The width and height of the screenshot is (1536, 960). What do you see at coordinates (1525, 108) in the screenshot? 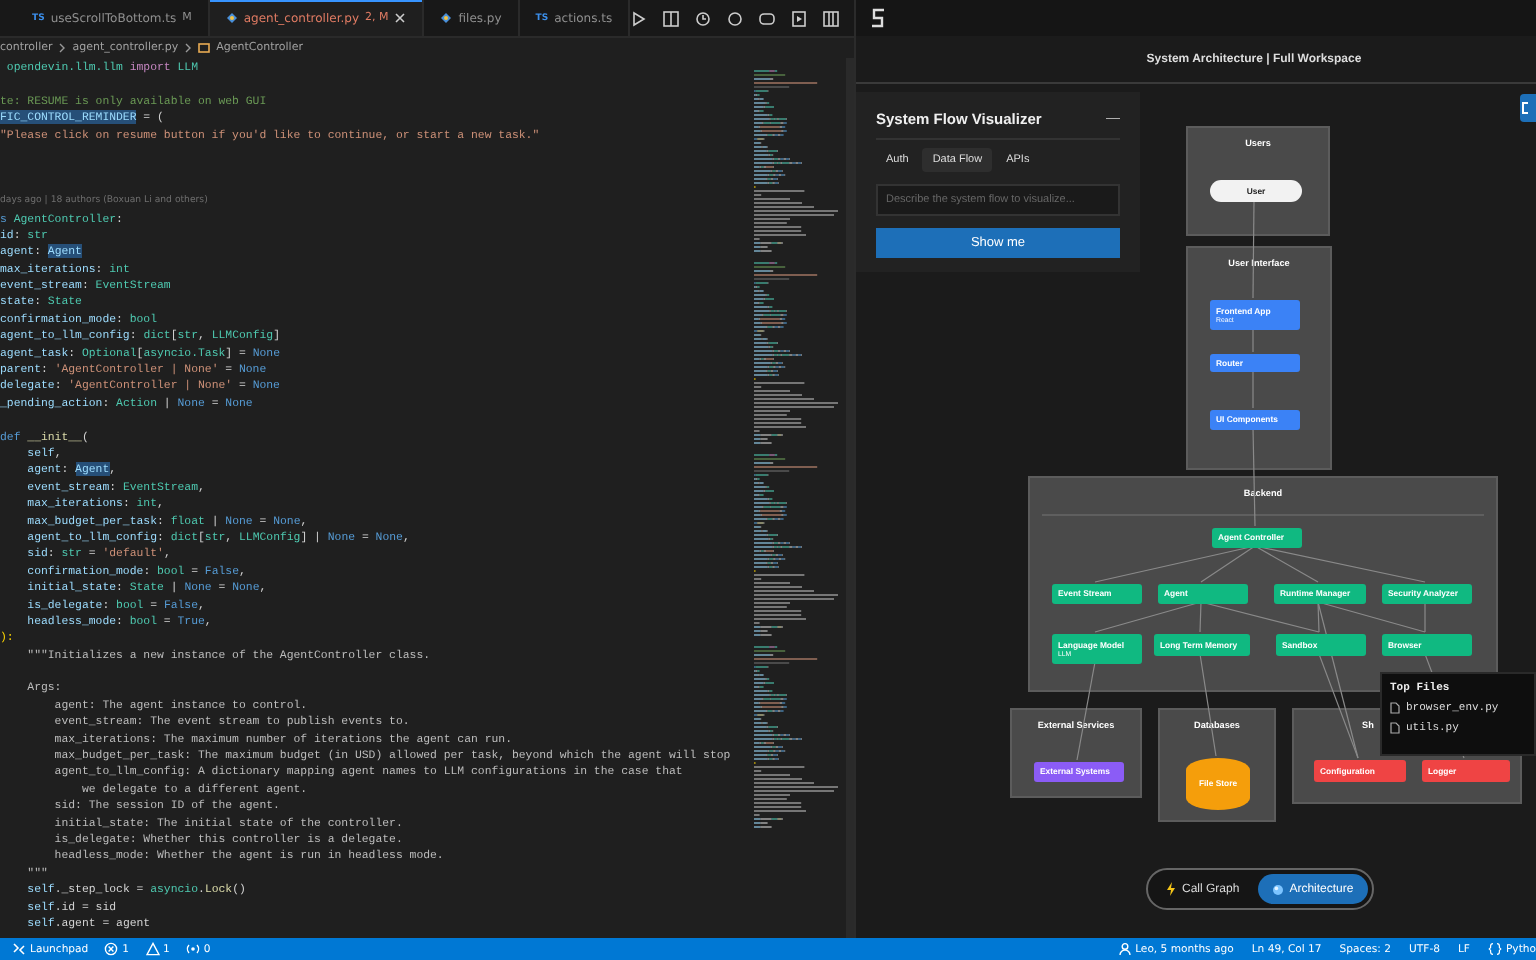
I see `bracket-icon` at bounding box center [1525, 108].